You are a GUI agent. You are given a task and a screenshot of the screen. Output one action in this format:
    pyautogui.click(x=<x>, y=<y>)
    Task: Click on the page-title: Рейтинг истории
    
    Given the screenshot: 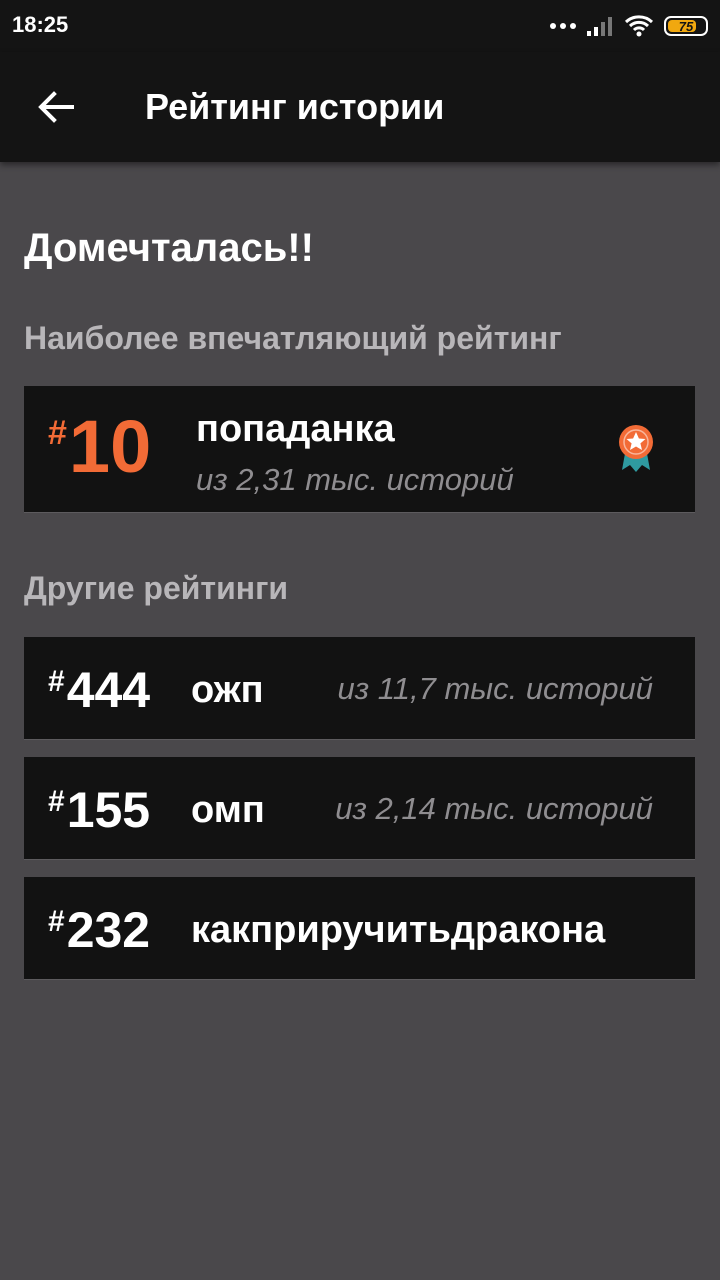 What is the action you would take?
    pyautogui.click(x=295, y=106)
    